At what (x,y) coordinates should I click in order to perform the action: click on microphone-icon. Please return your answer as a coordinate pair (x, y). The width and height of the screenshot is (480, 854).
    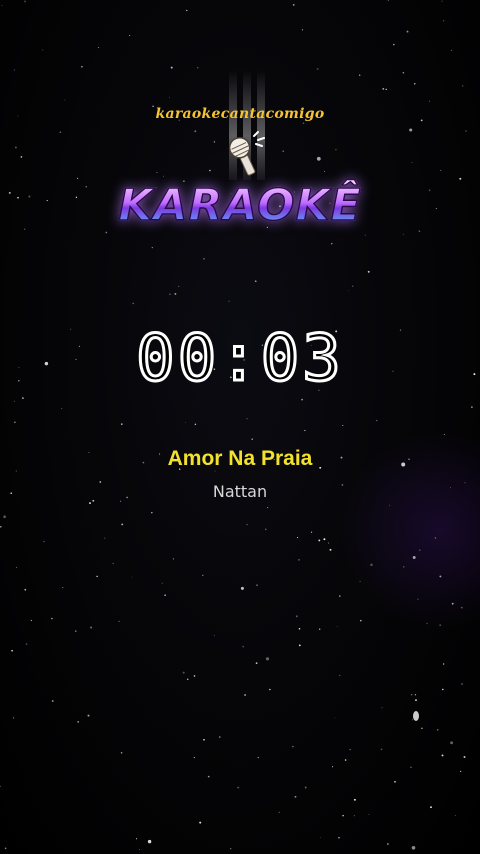
    Looking at the image, I should click on (246, 153).